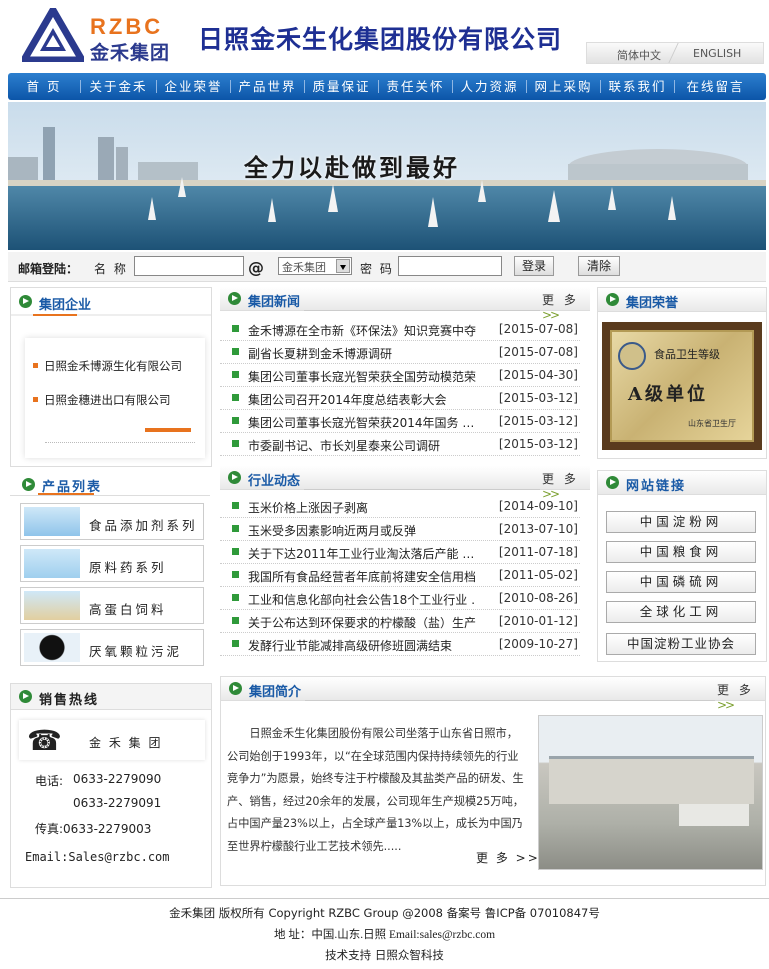  I want to click on intro-more-link: 更 多>>, so click(741, 696).